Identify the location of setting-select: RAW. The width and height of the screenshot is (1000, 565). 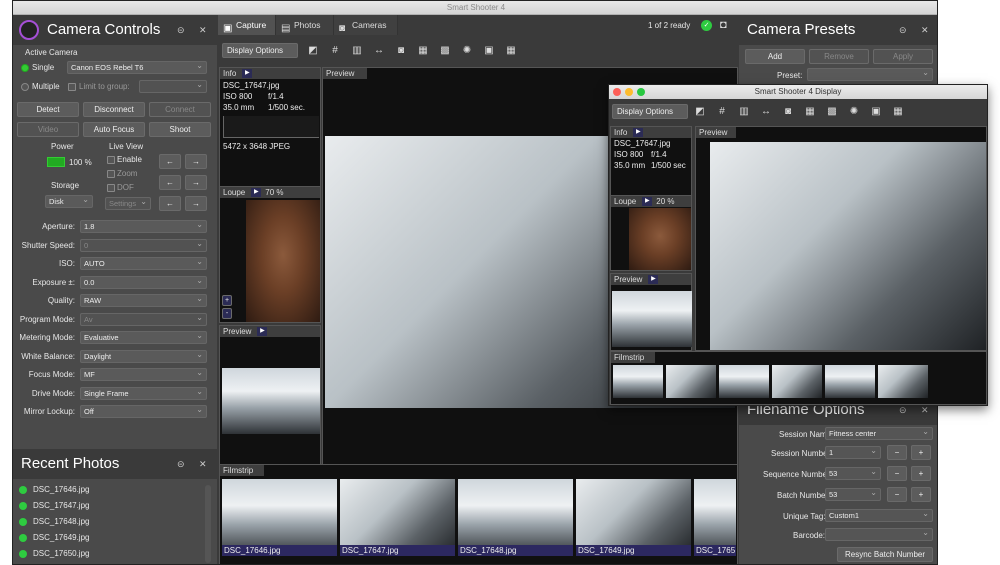
(143, 300).